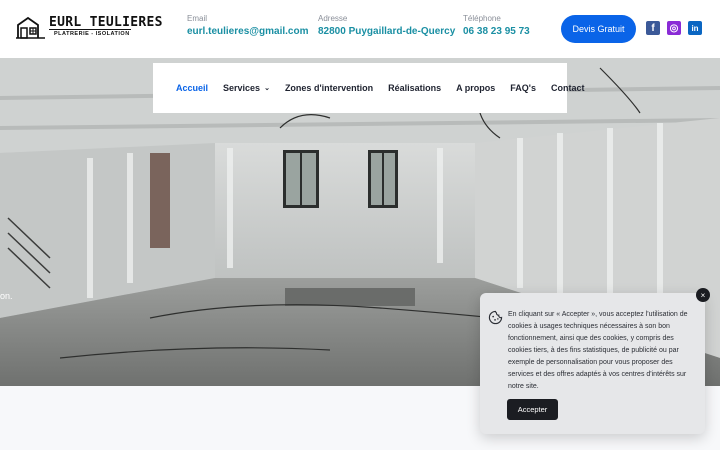  I want to click on contact-email-link: eurl.teulieres@gmail.com, so click(247, 32).